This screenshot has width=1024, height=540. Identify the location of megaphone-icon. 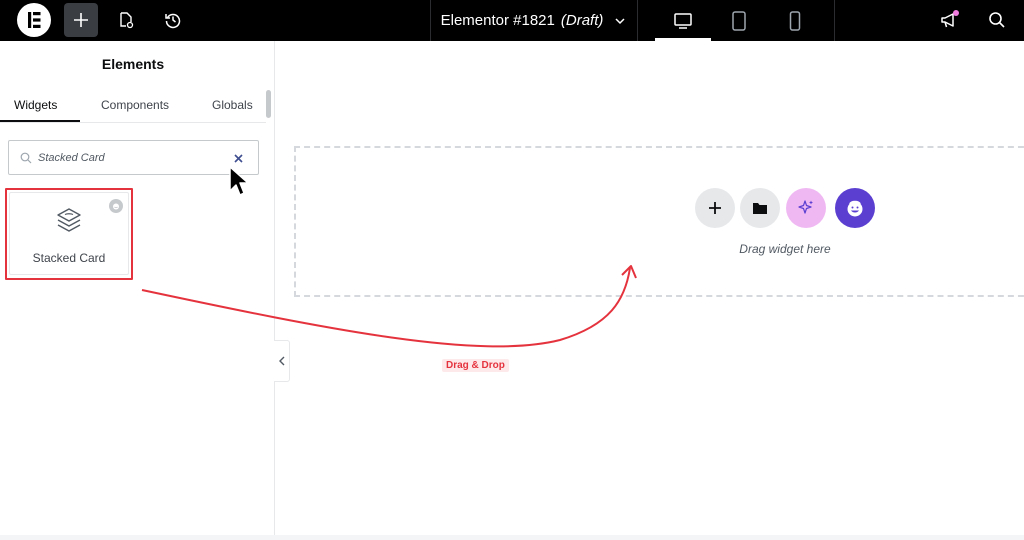
(950, 19).